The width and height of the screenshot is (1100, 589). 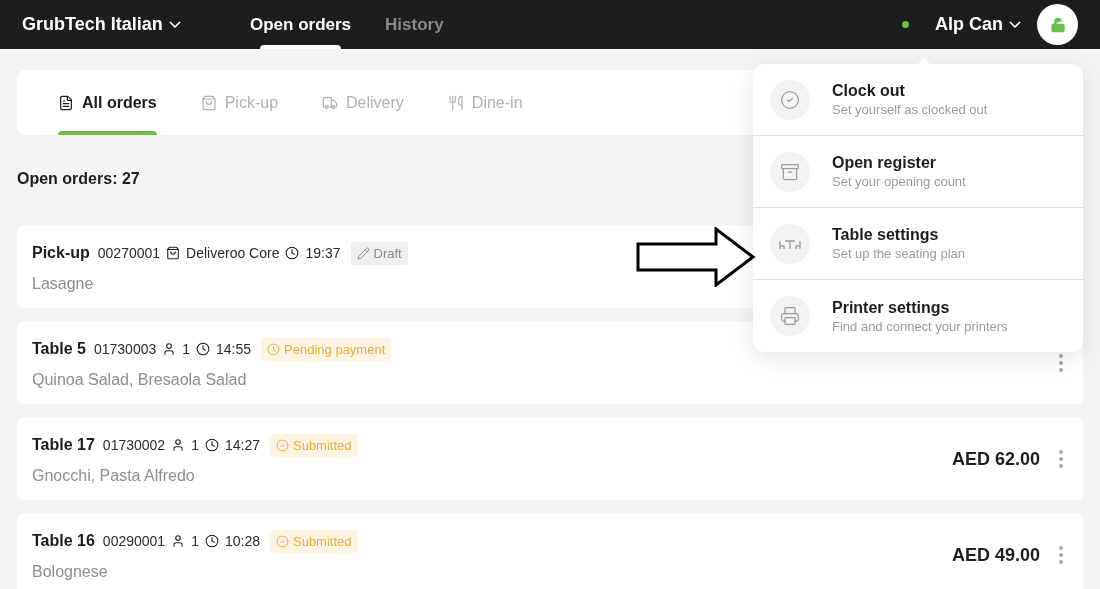 I want to click on menu-item-subtitle: Set yourself as clocked out, so click(x=910, y=109).